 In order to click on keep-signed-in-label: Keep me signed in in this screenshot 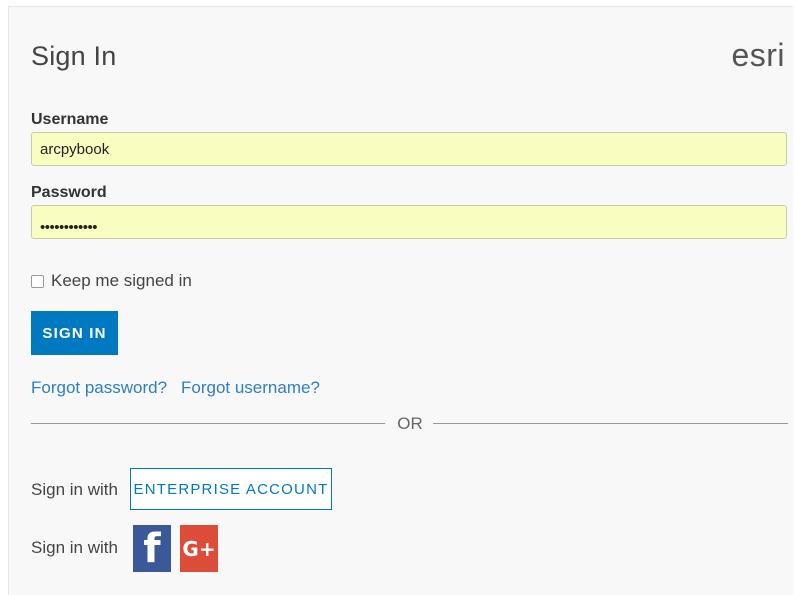, I will do `click(121, 281)`.